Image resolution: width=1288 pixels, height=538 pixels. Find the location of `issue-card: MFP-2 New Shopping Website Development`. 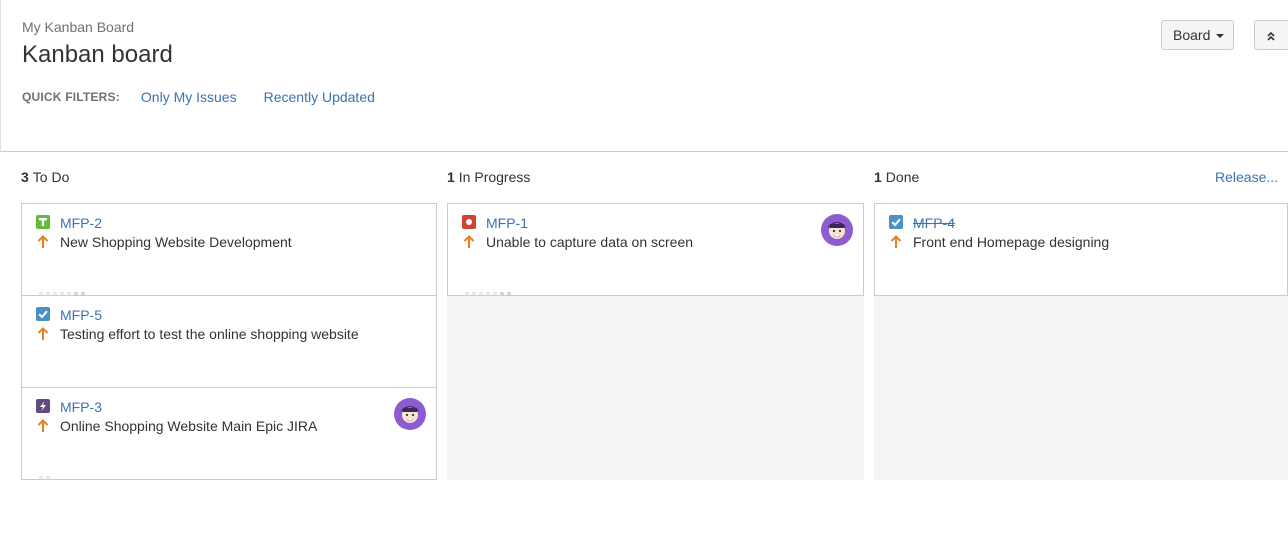

issue-card: MFP-2 New Shopping Website Development is located at coordinates (229, 249).